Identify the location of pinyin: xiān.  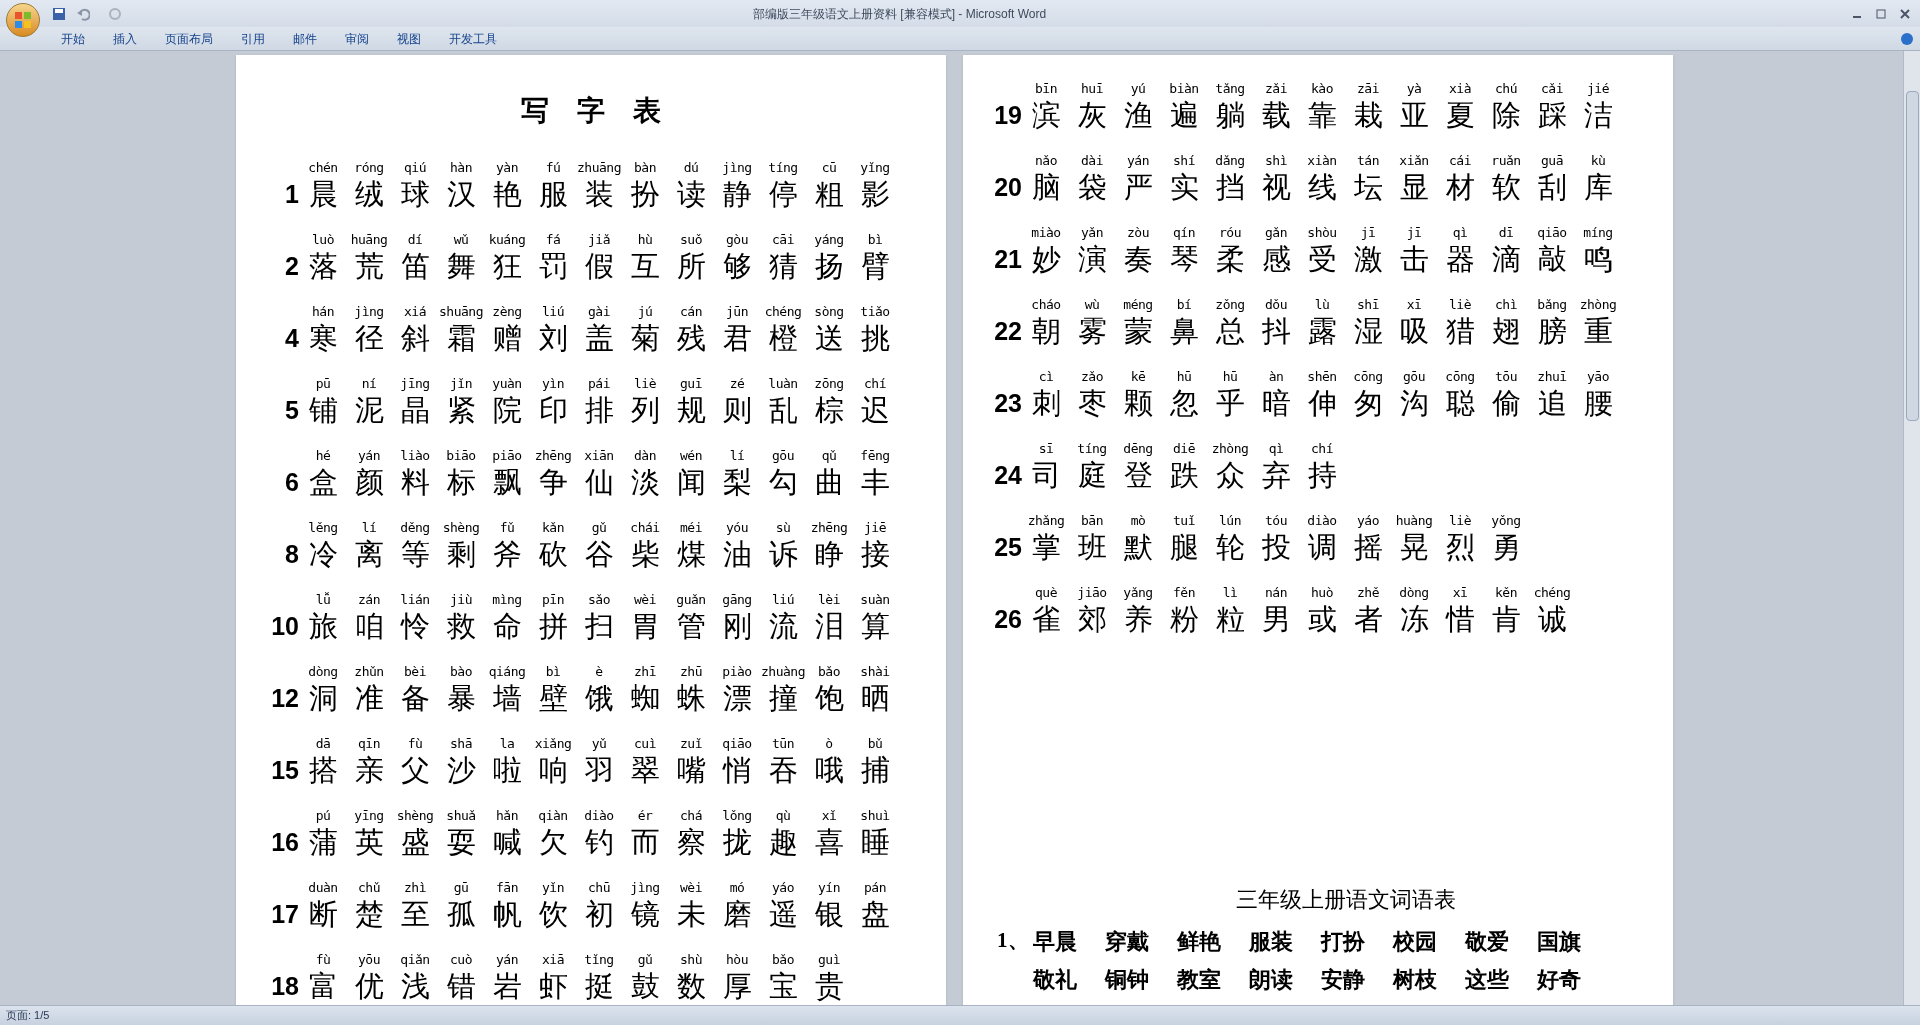
(599, 456).